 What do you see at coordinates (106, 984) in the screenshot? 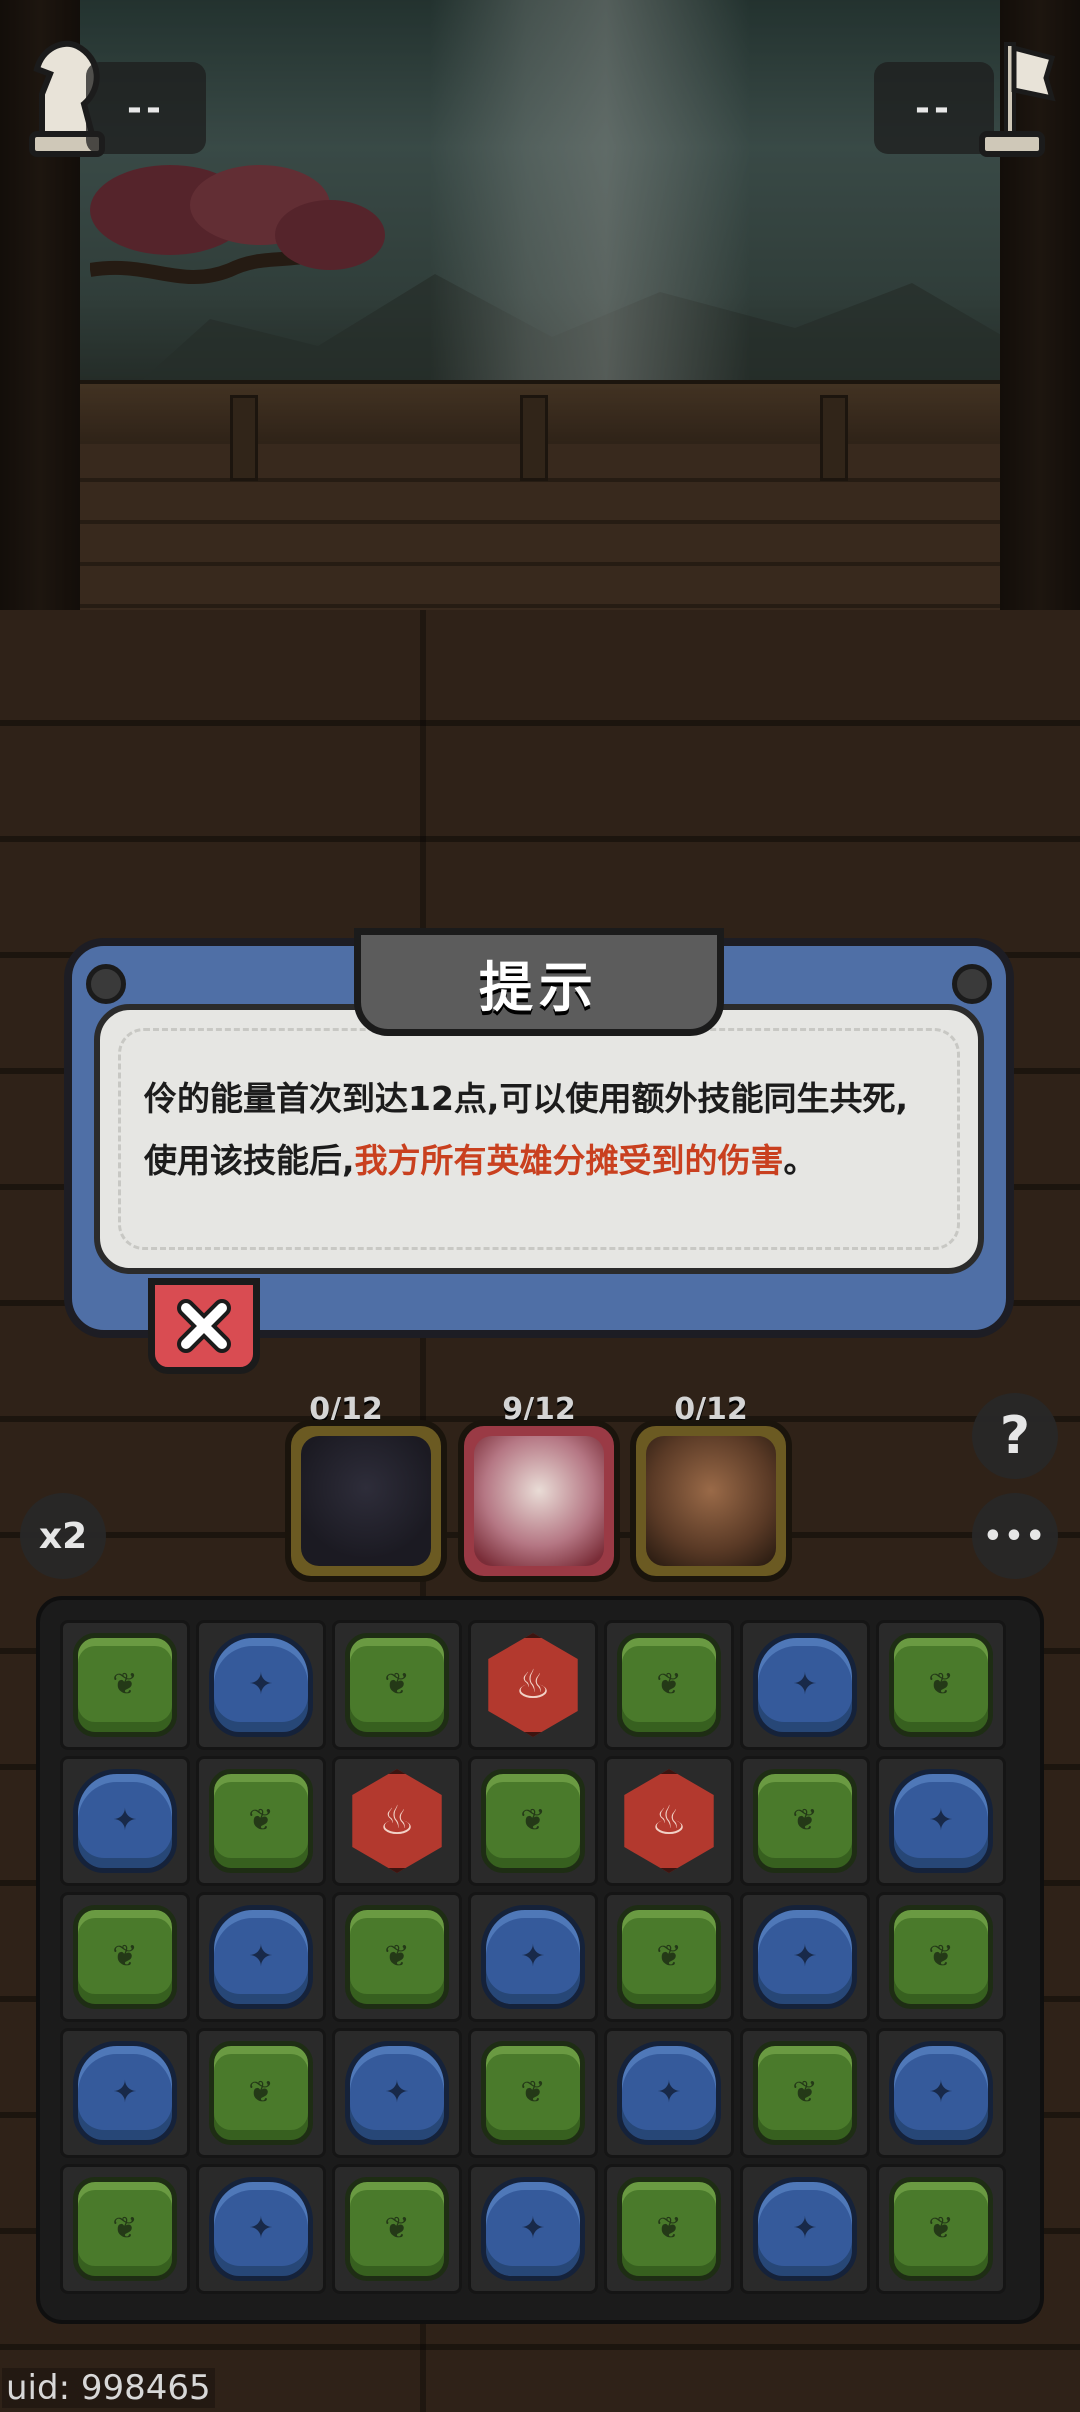
I see `bolt-icon` at bounding box center [106, 984].